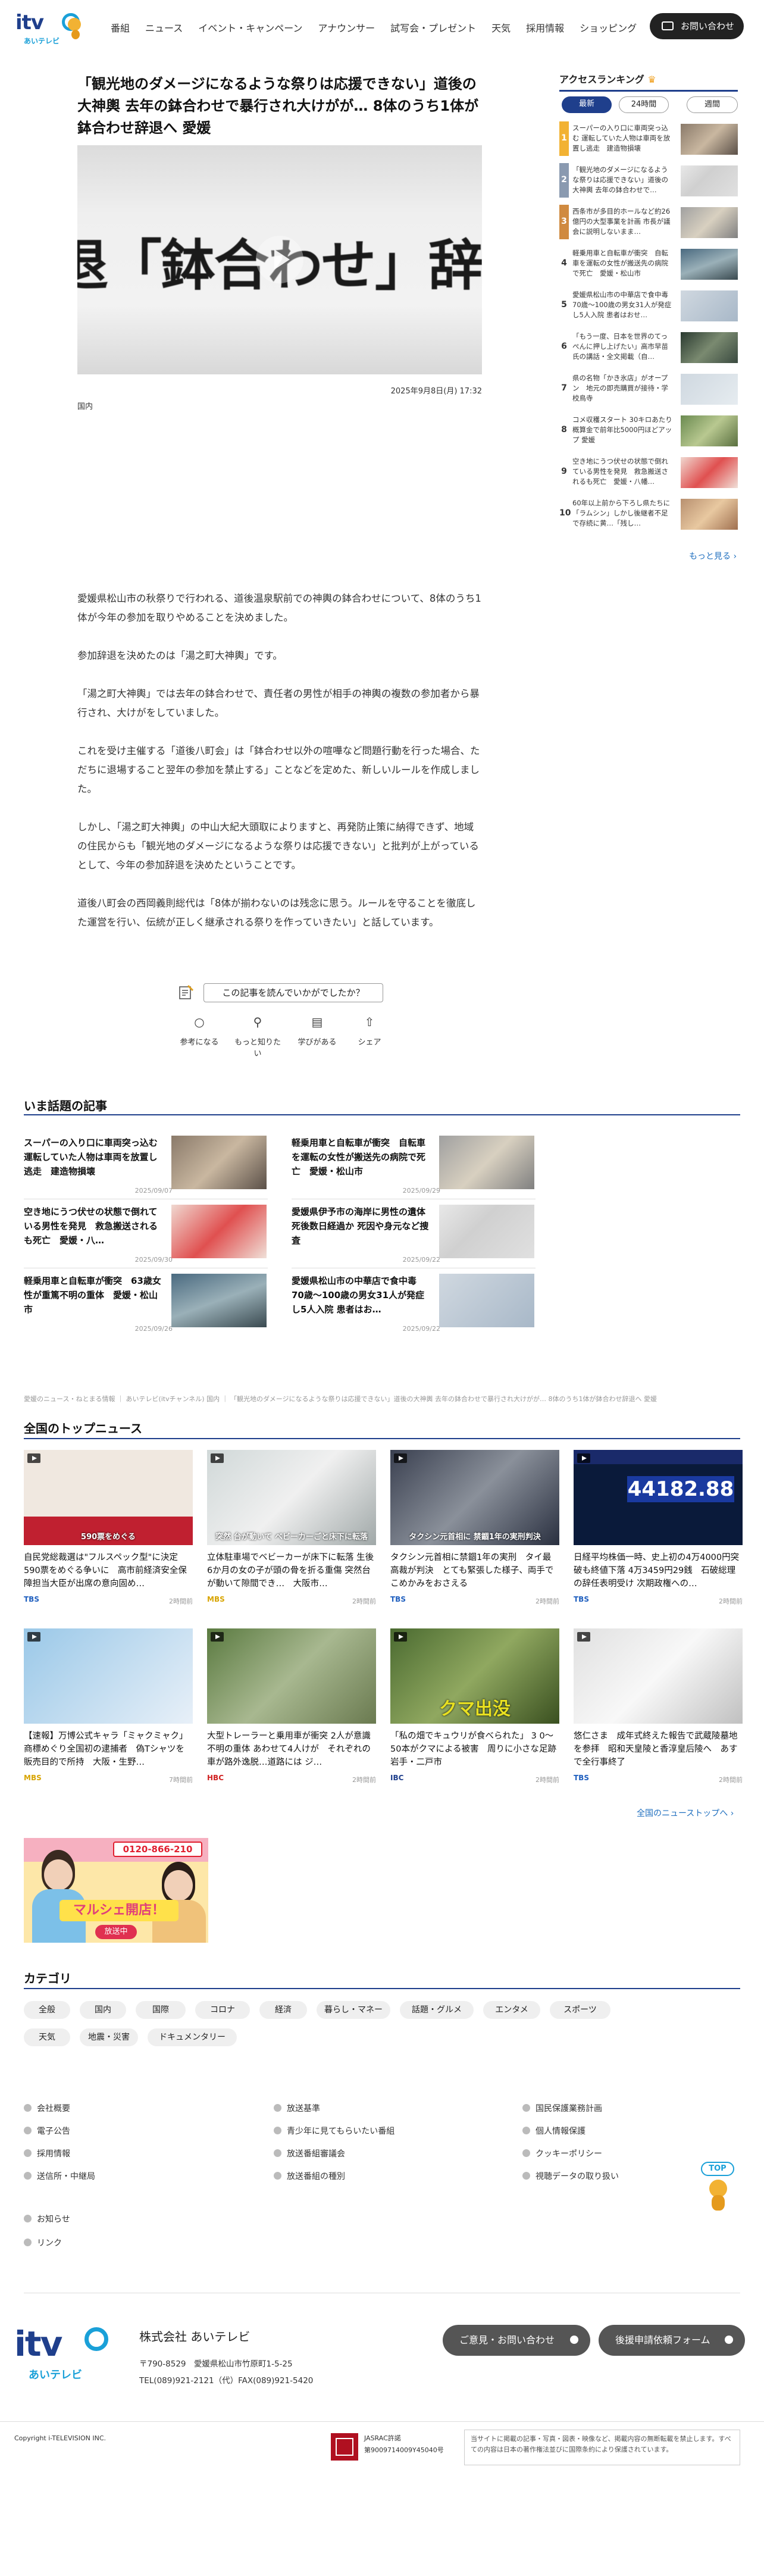  Describe the element at coordinates (222, 2010) in the screenshot. I see `category-chip: コロナ` at that location.